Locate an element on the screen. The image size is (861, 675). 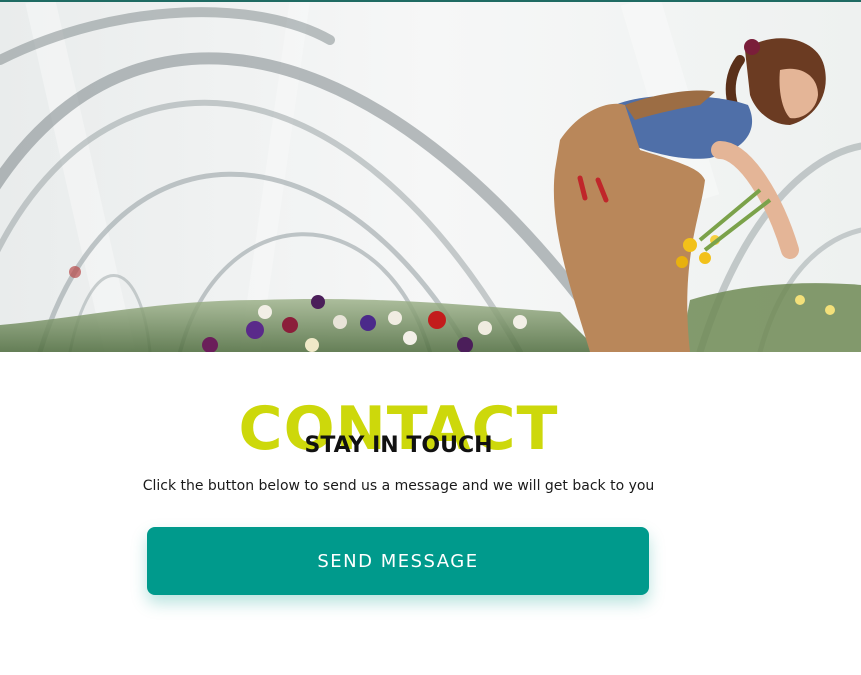
stay-in-touch-heading: STAY IN TOUCH is located at coordinates (398, 445).